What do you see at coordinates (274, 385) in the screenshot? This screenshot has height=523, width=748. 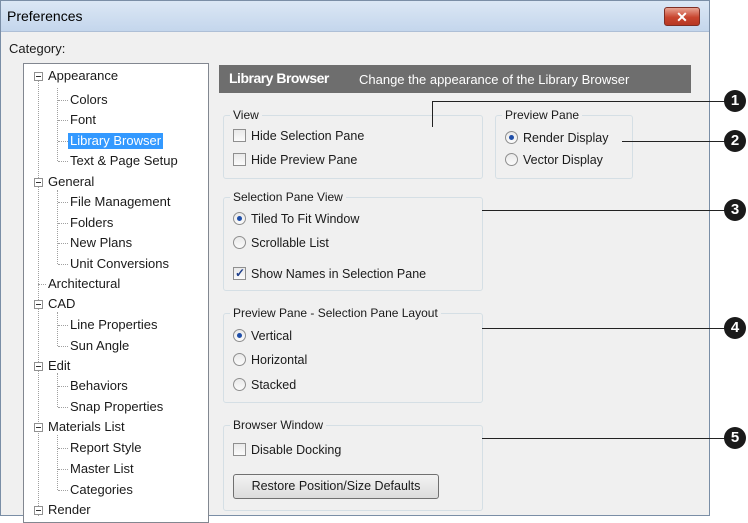 I see `stacked-label: Stacked` at bounding box center [274, 385].